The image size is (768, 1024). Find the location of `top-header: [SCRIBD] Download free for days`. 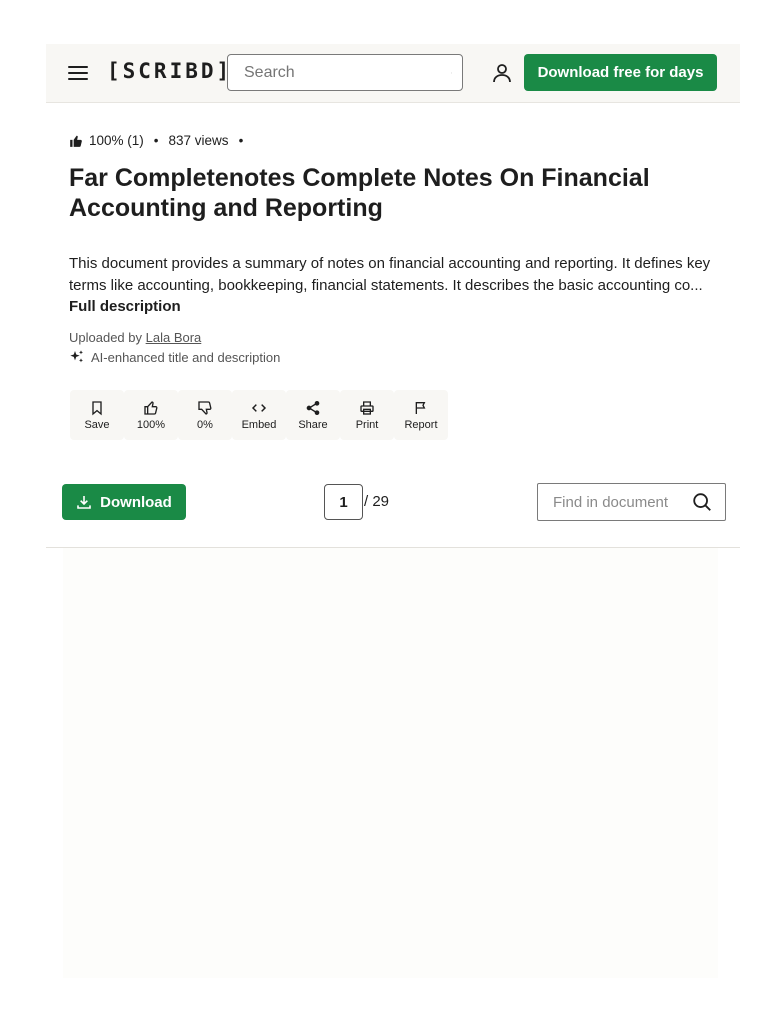

top-header: [SCRIBD] Download free for days is located at coordinates (393, 73).